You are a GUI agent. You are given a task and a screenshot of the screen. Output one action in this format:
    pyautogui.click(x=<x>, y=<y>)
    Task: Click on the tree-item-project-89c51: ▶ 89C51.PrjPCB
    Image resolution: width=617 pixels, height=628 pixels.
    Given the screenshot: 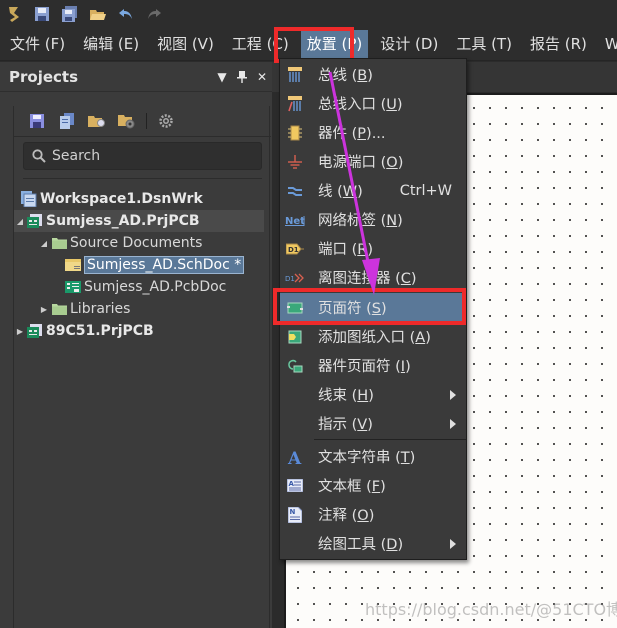 What is the action you would take?
    pyautogui.click(x=84, y=331)
    